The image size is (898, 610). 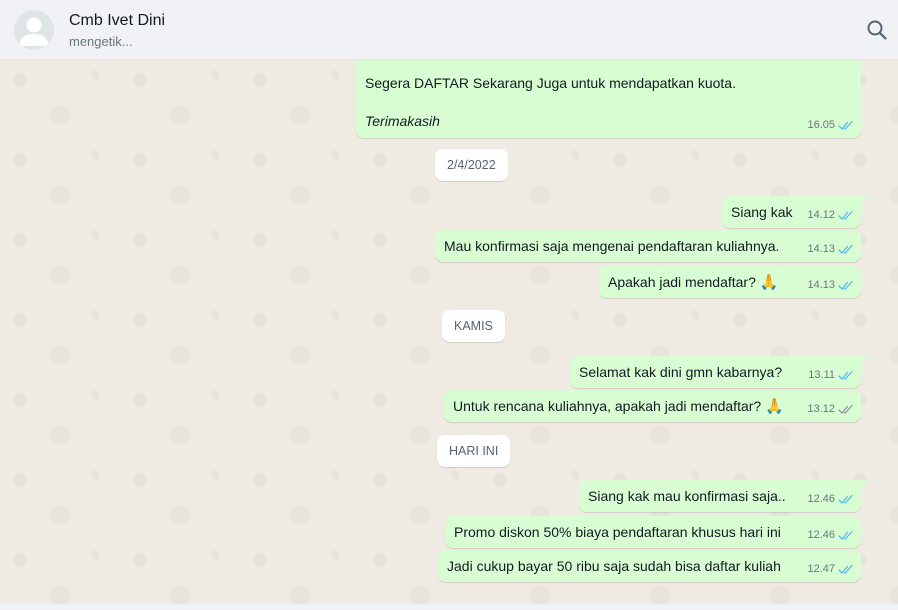 What do you see at coordinates (762, 212) in the screenshot?
I see `message-text: Siang kak` at bounding box center [762, 212].